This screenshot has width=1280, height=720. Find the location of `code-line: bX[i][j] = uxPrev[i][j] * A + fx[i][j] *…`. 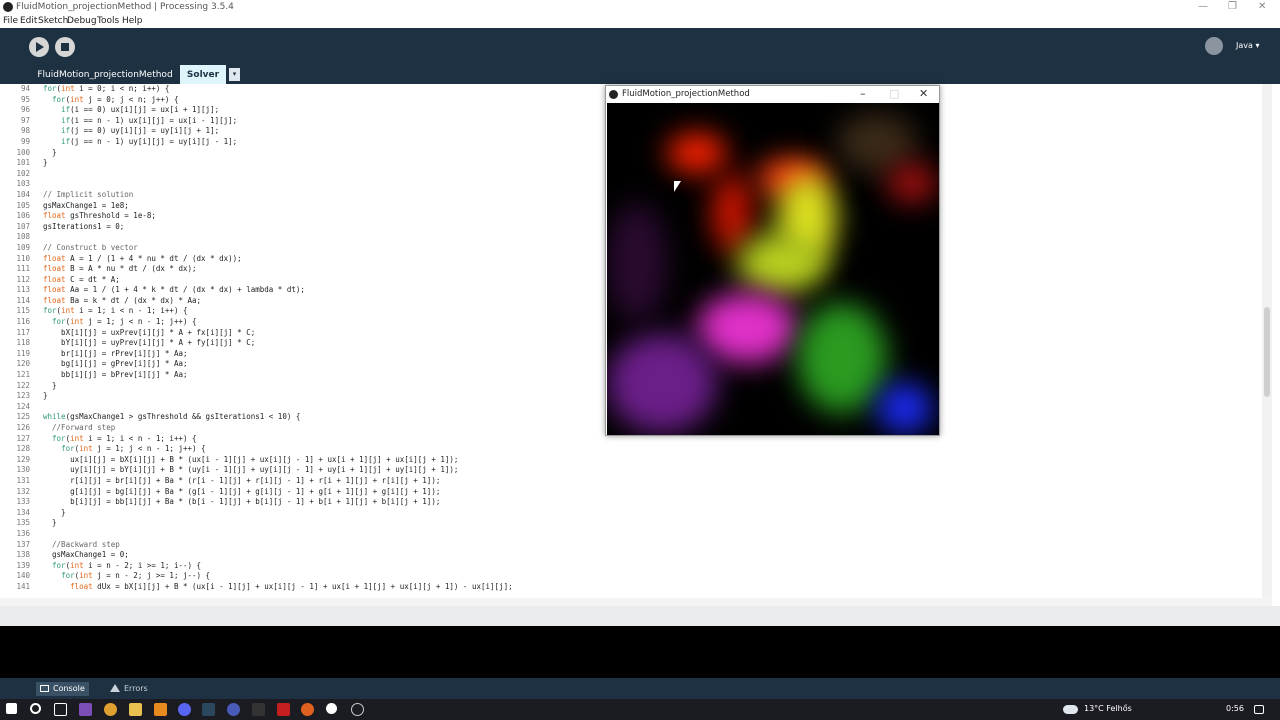

code-line: bX[i][j] = uxPrev[i][j] * A + fx[i][j] *… is located at coordinates (278, 333).